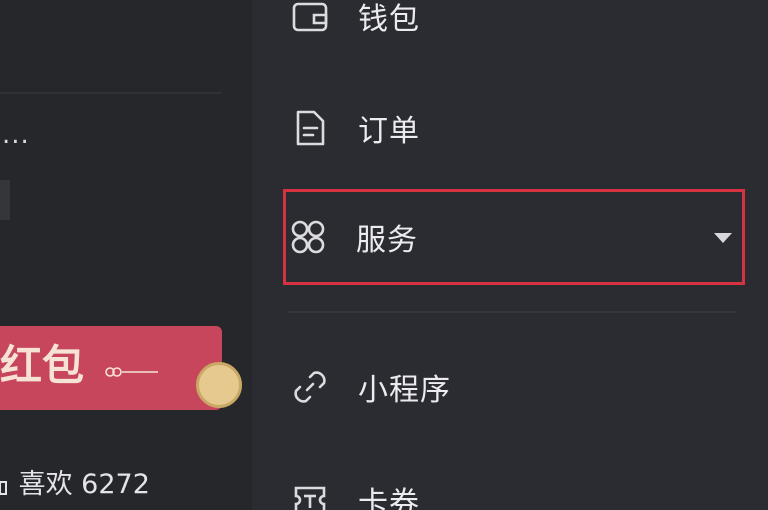 The height and width of the screenshot is (510, 768). Describe the element at coordinates (389, 498) in the screenshot. I see `menu-item-label: 卡券` at that location.